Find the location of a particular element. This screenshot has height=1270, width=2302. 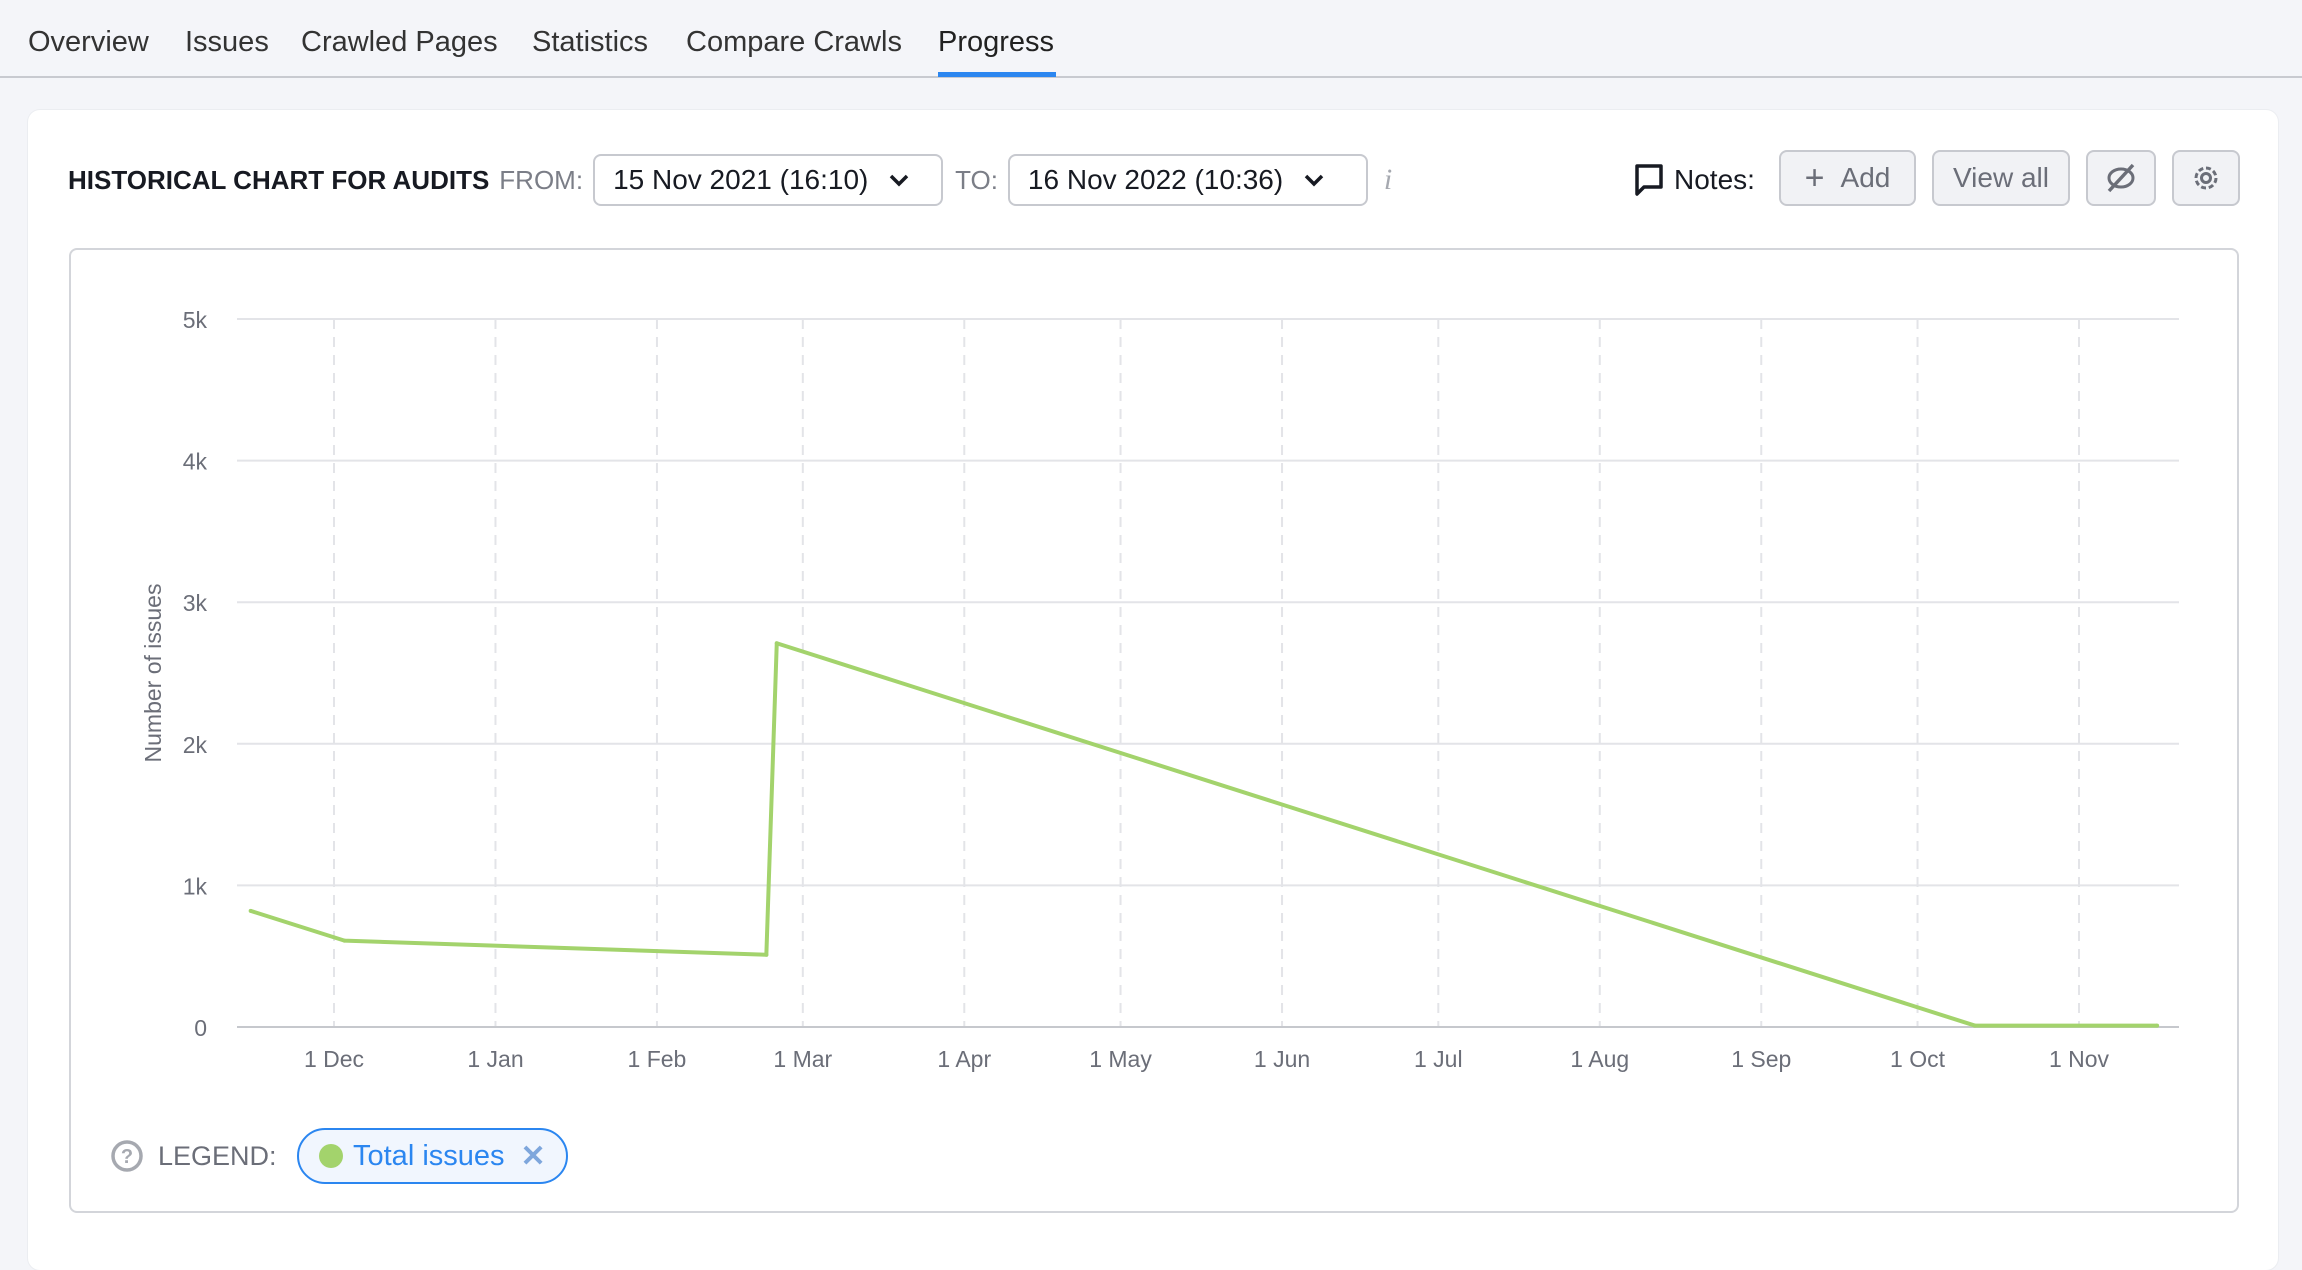

notes-section: Notes: is located at coordinates (1694, 180).